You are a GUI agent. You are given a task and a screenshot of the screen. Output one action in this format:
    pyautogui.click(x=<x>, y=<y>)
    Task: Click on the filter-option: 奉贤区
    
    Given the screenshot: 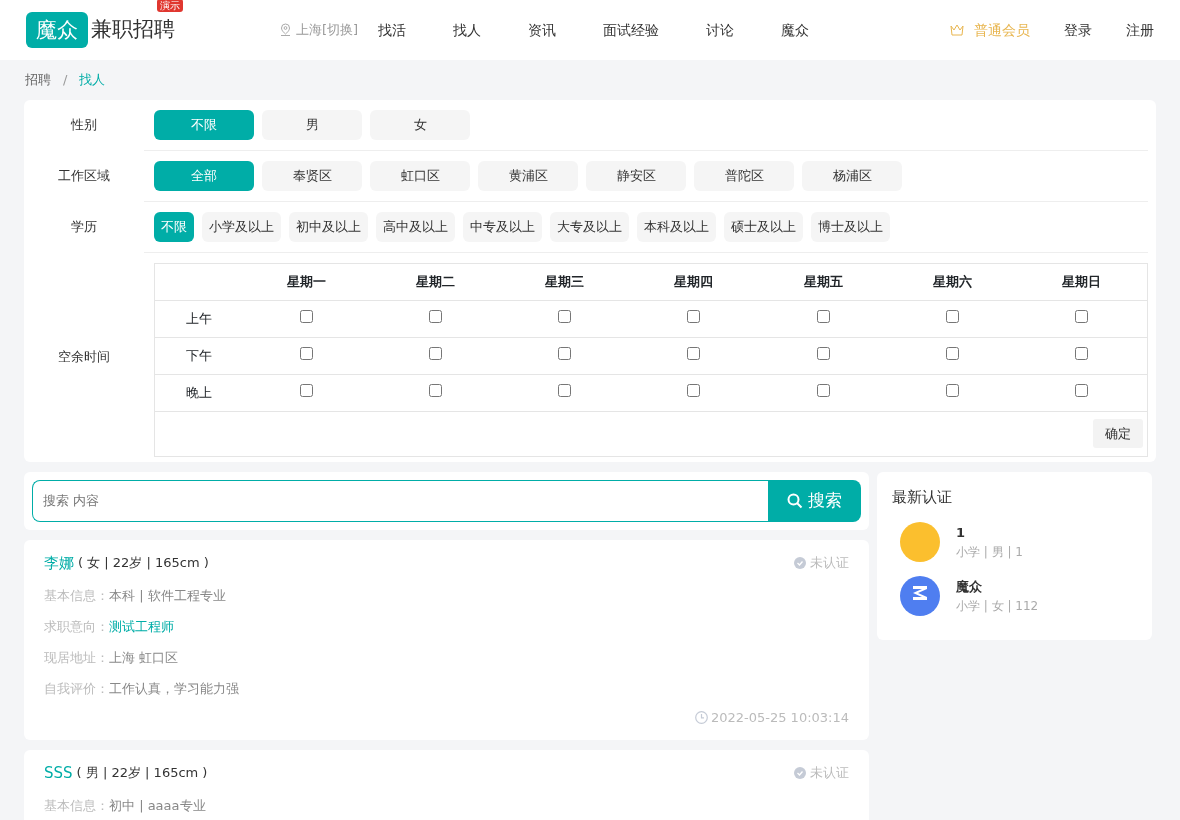 What is the action you would take?
    pyautogui.click(x=312, y=175)
    